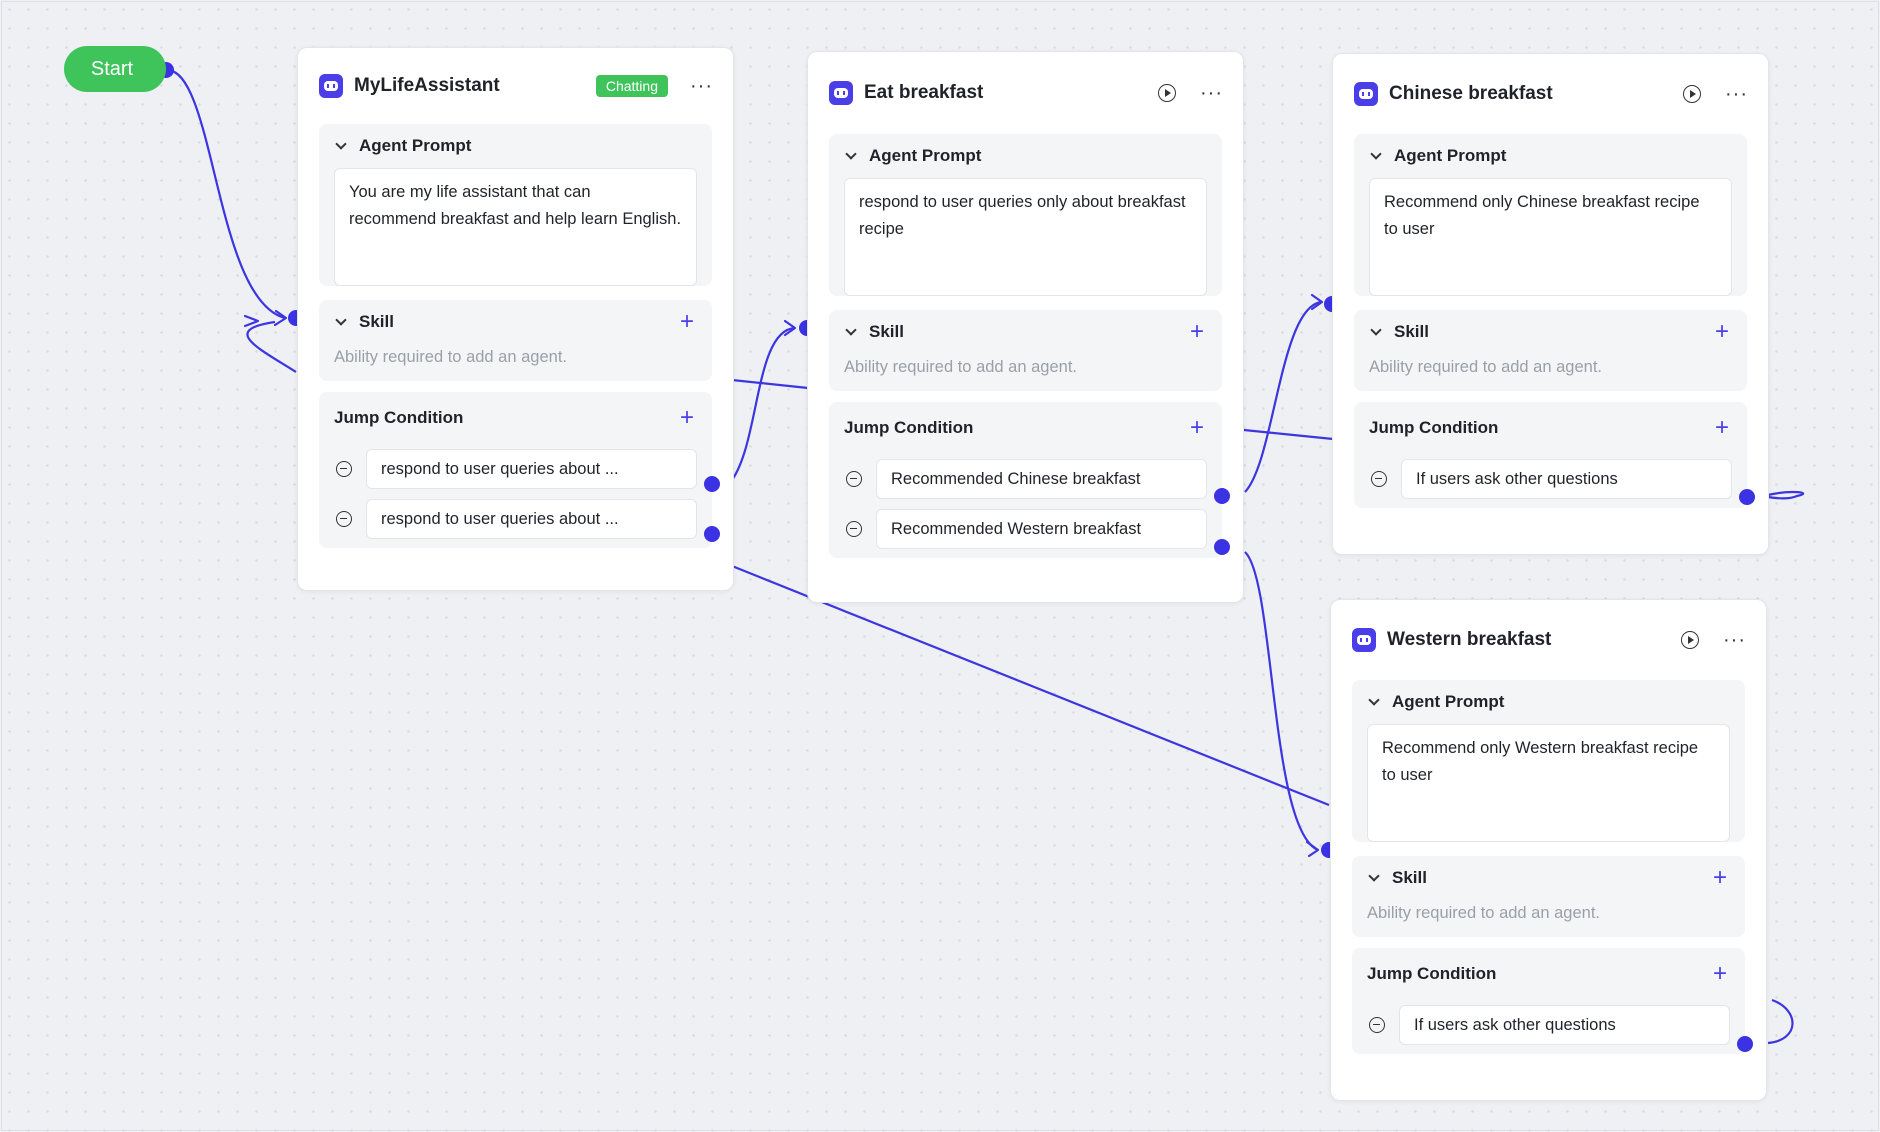 This screenshot has height=1132, width=1880. I want to click on node-header: Eat breakfast ···, so click(1025, 93).